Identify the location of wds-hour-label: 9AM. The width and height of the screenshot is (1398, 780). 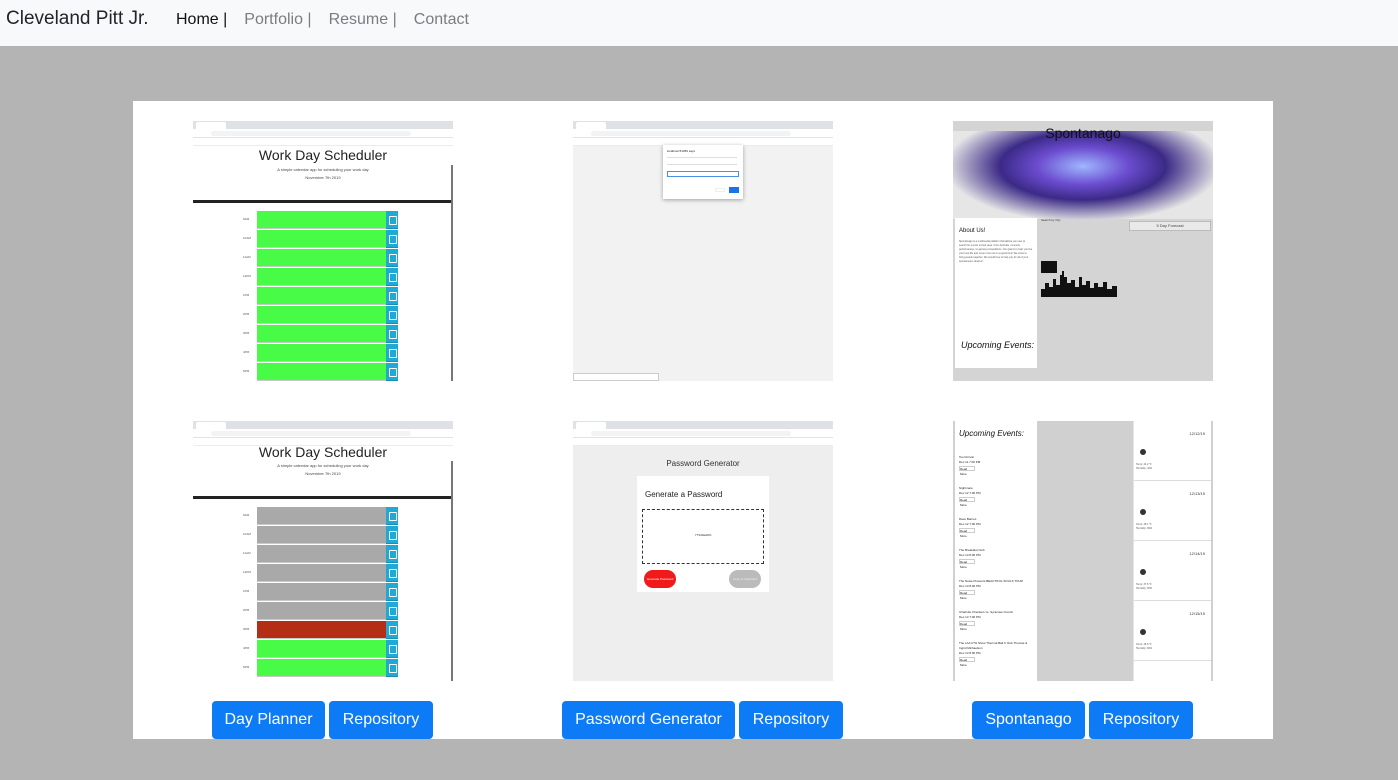
(246, 219).